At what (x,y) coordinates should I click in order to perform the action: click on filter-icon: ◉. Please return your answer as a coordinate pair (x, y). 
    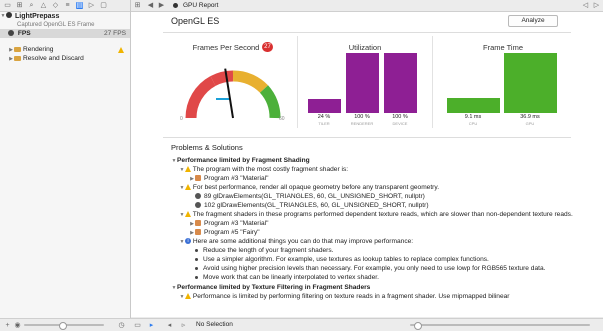
    Looking at the image, I should click on (17, 325).